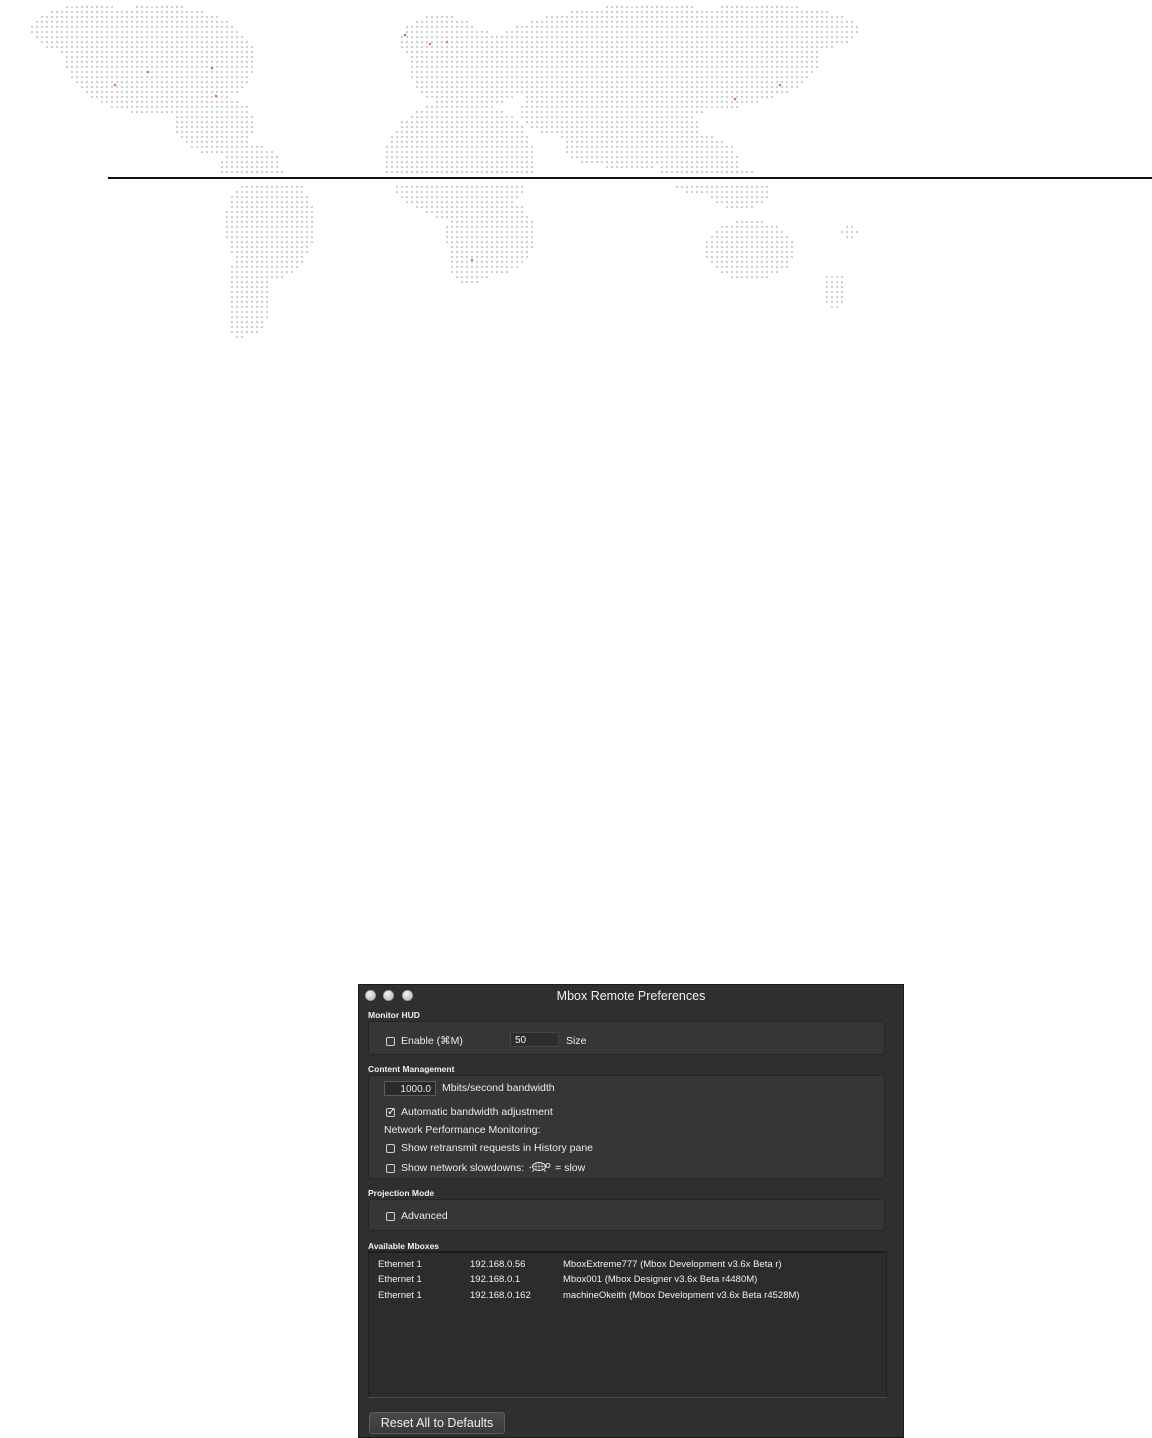 The height and width of the screenshot is (1438, 1152). What do you see at coordinates (489, 1148) in the screenshot?
I see `show-retransmit-row: Show retransmit requests in History pane` at bounding box center [489, 1148].